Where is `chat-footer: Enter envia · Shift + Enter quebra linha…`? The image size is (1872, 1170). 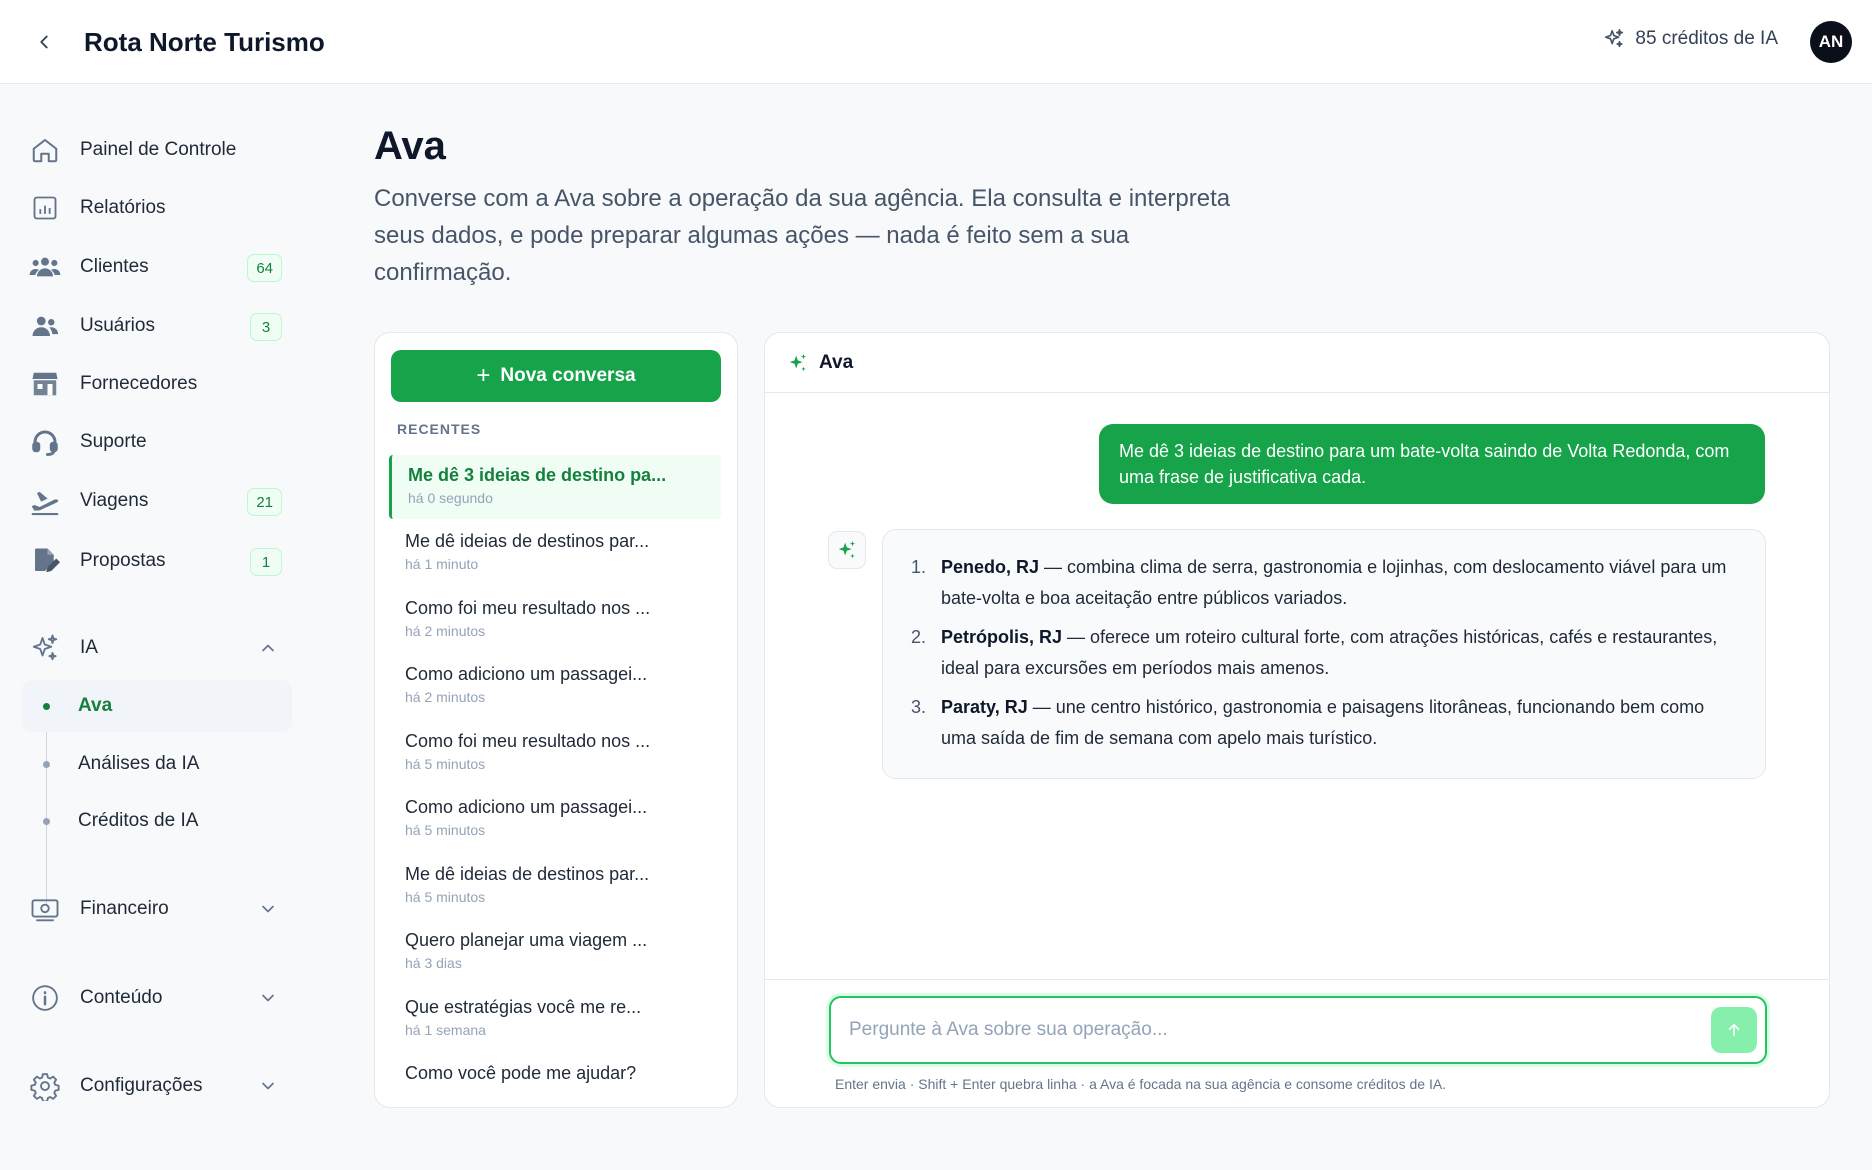 chat-footer: Enter envia · Shift + Enter quebra linha… is located at coordinates (1297, 1043).